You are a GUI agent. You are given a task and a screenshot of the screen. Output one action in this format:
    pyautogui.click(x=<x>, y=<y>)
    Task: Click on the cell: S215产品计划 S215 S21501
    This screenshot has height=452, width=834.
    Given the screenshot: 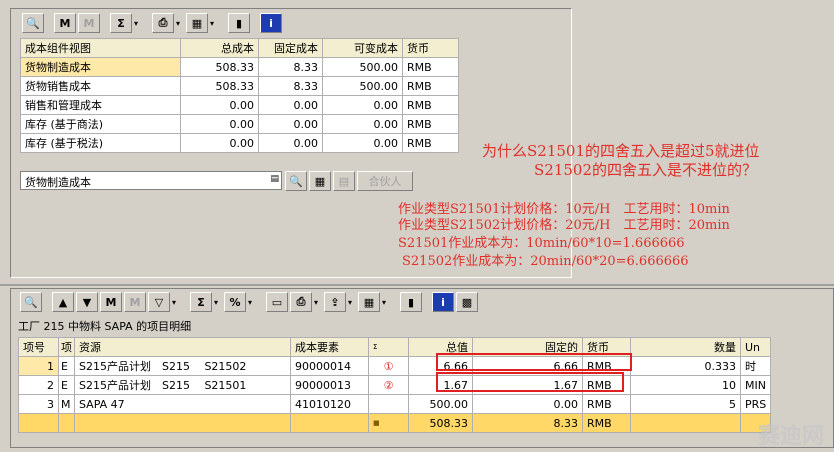 What is the action you would take?
    pyautogui.click(x=182, y=385)
    